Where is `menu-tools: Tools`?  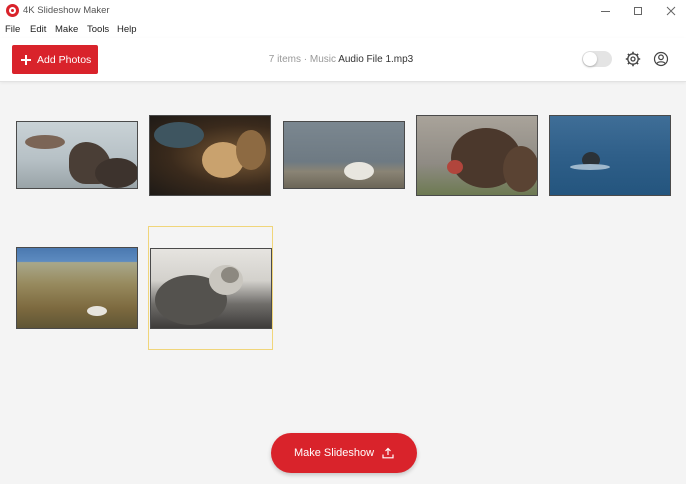
menu-tools: Tools is located at coordinates (98, 29).